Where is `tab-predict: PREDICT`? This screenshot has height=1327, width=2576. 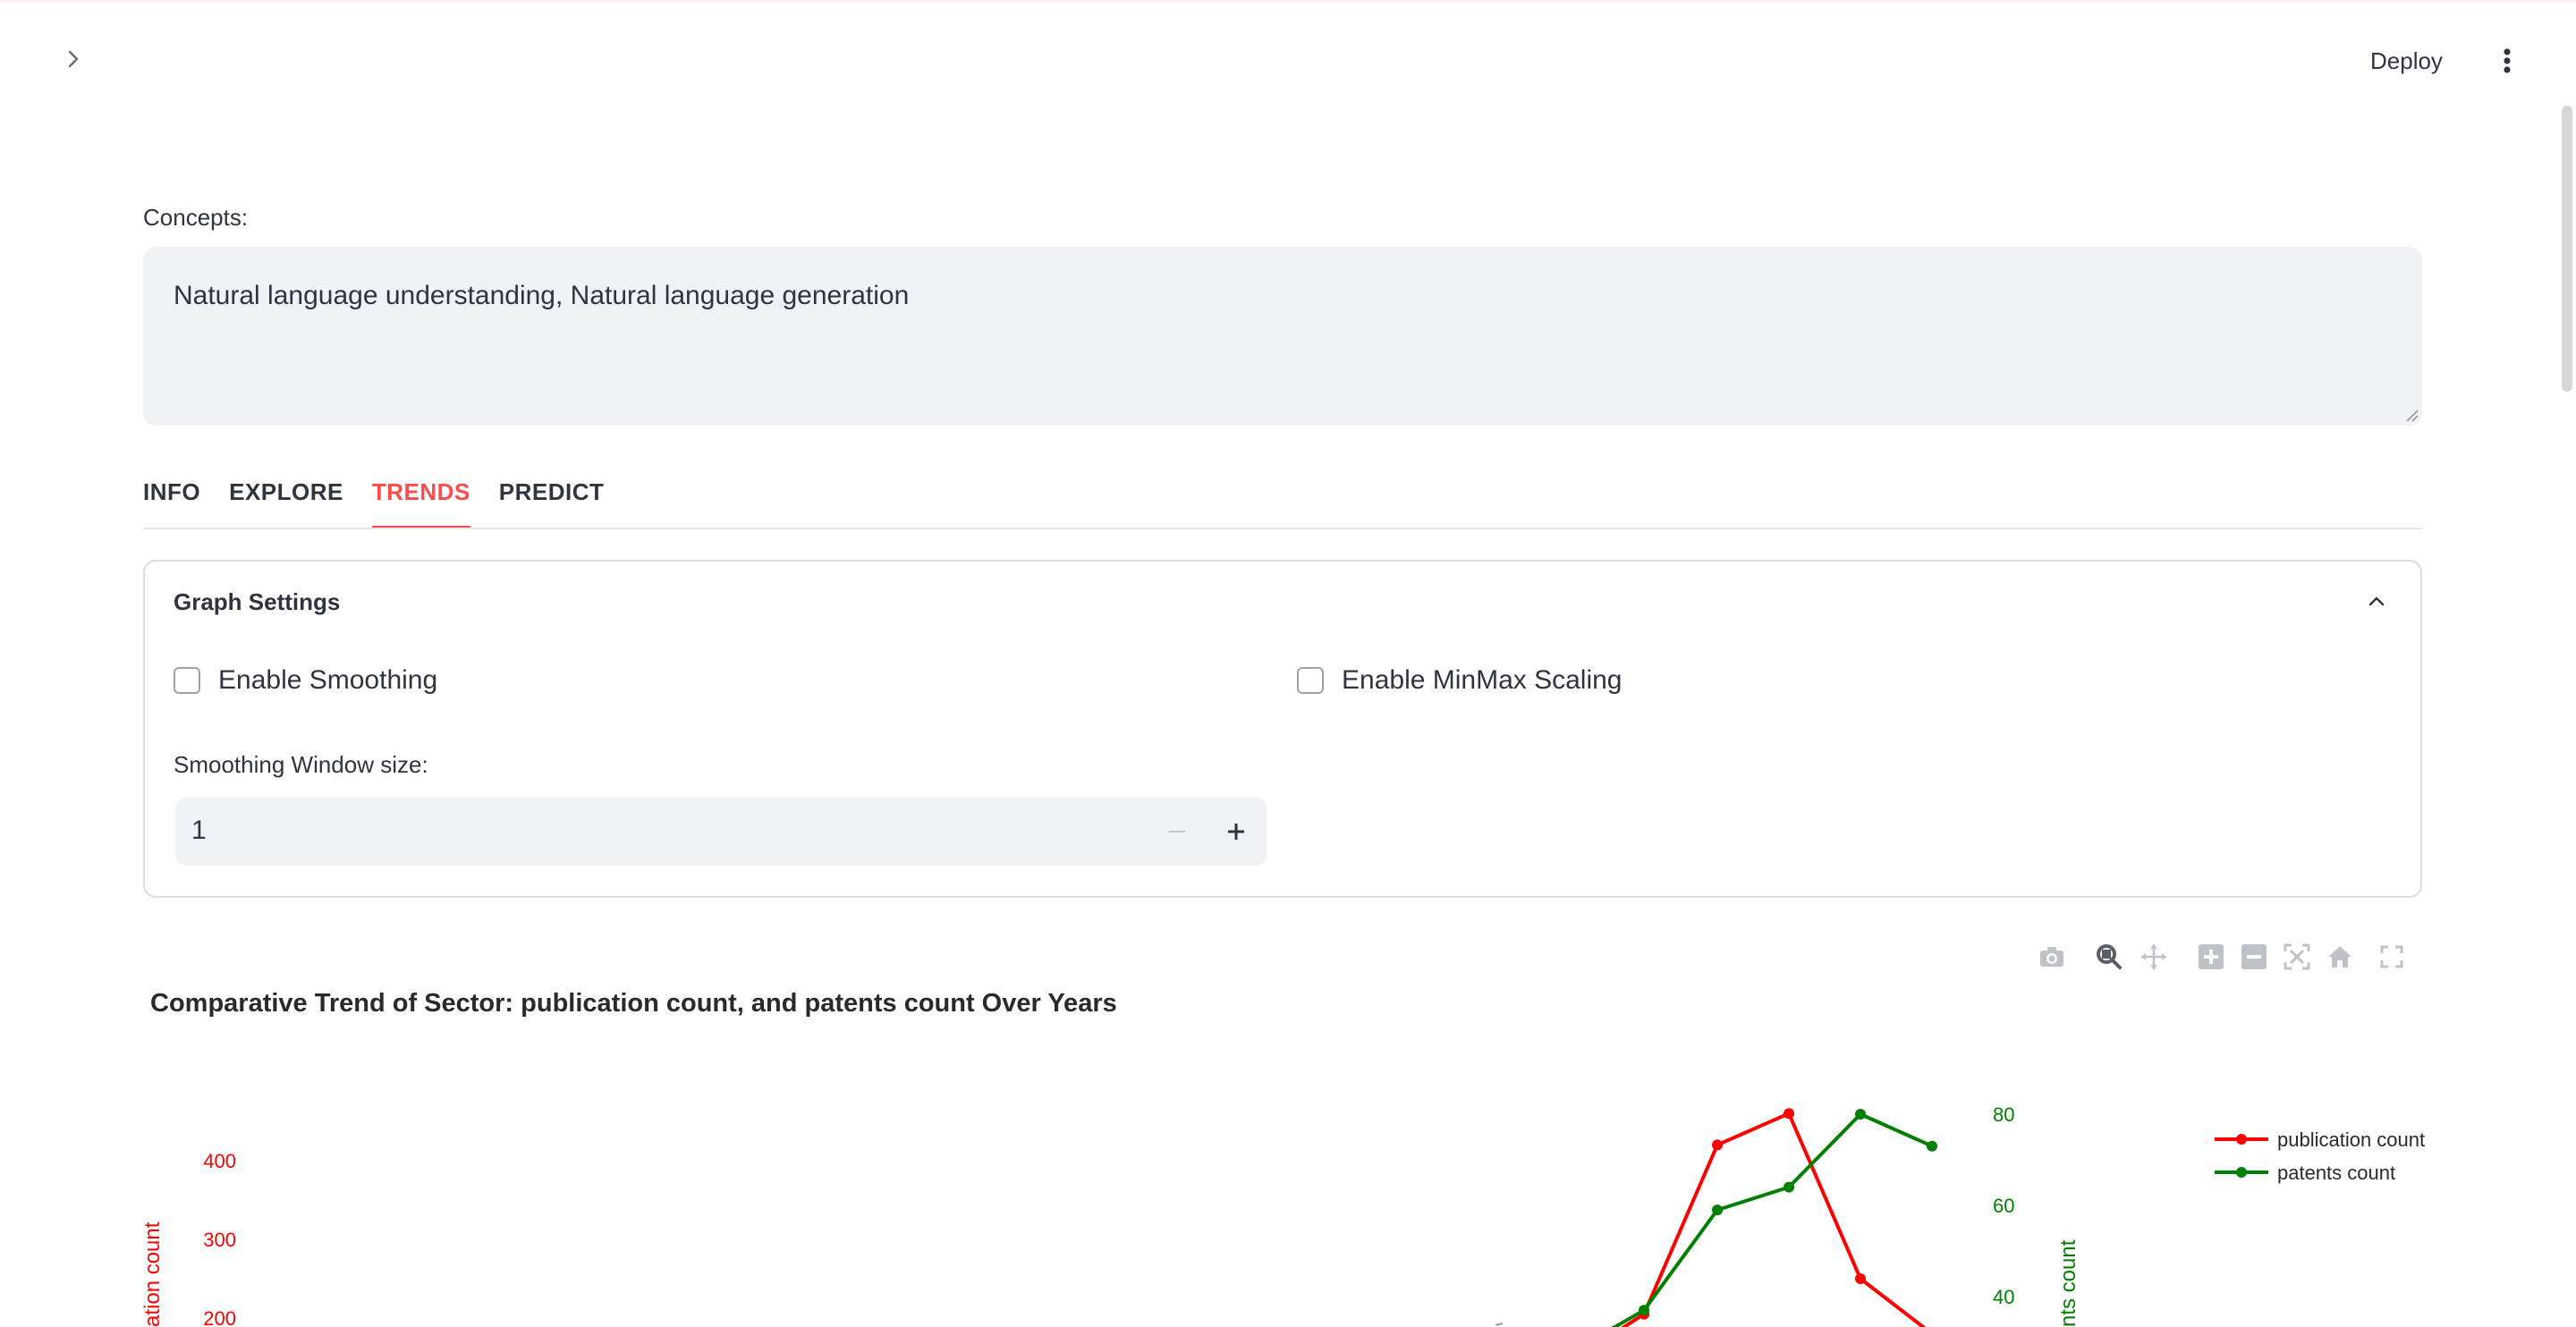
tab-predict: PREDICT is located at coordinates (552, 502).